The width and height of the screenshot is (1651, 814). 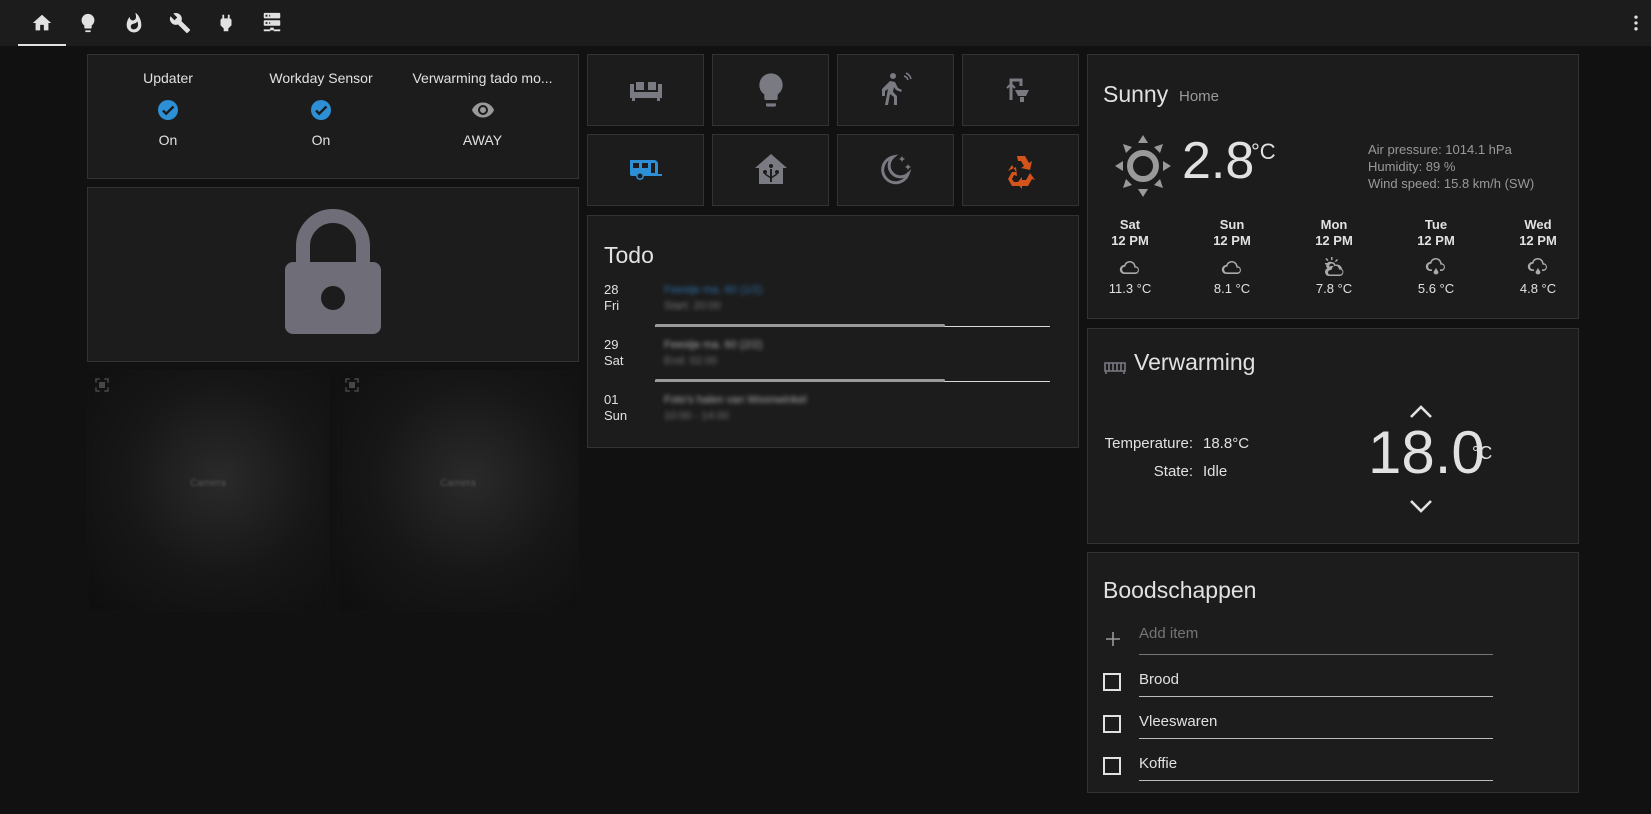 I want to click on outdoor-lamp-icon, so click(x=1017, y=90).